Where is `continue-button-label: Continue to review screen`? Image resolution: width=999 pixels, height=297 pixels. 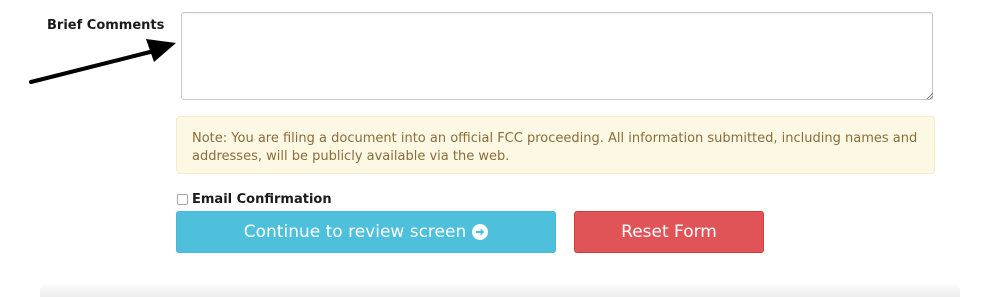 continue-button-label: Continue to review screen is located at coordinates (355, 232).